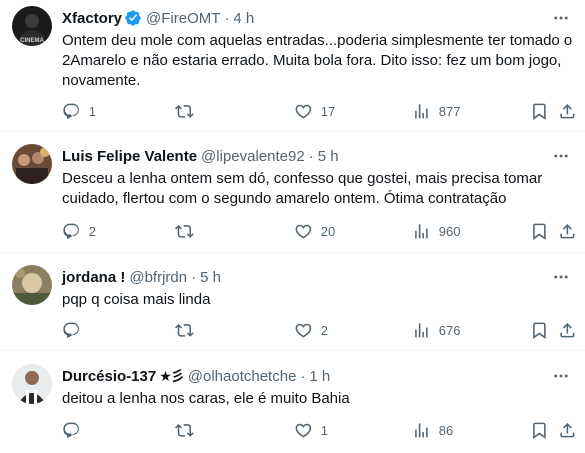  I want to click on author-handle: @bfrjrdn, so click(158, 277).